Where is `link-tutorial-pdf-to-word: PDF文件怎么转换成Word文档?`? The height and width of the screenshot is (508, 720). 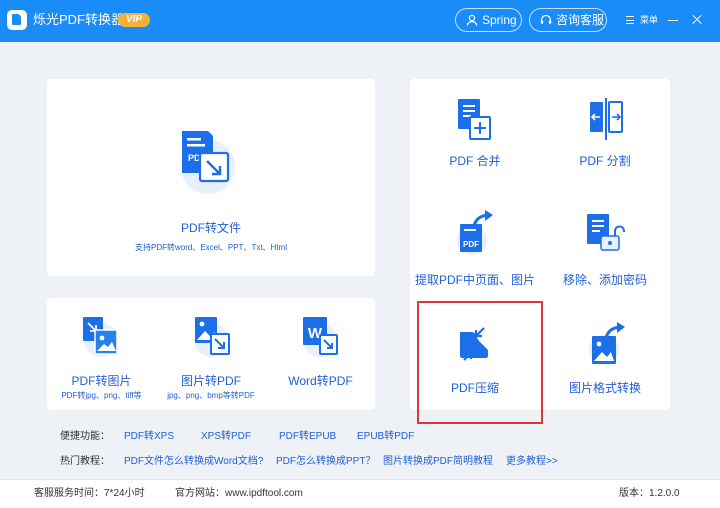 link-tutorial-pdf-to-word: PDF文件怎么转换成Word文档? is located at coordinates (193, 462).